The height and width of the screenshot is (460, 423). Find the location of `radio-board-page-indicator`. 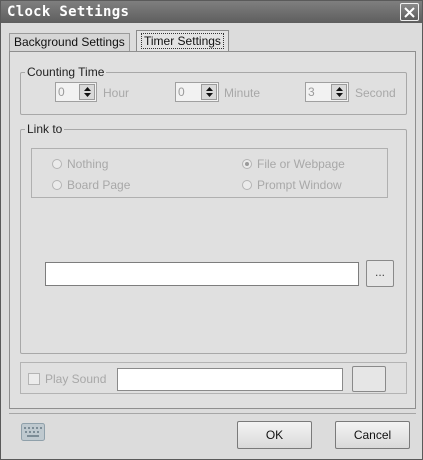

radio-board-page-indicator is located at coordinates (57, 185).